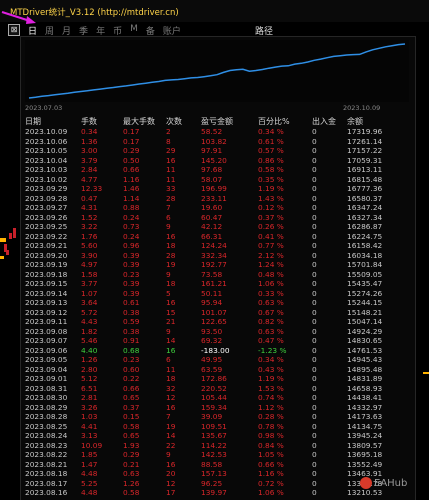  Describe the element at coordinates (46, 179) in the screenshot. I see `table-cell: 2023.10.02` at that location.